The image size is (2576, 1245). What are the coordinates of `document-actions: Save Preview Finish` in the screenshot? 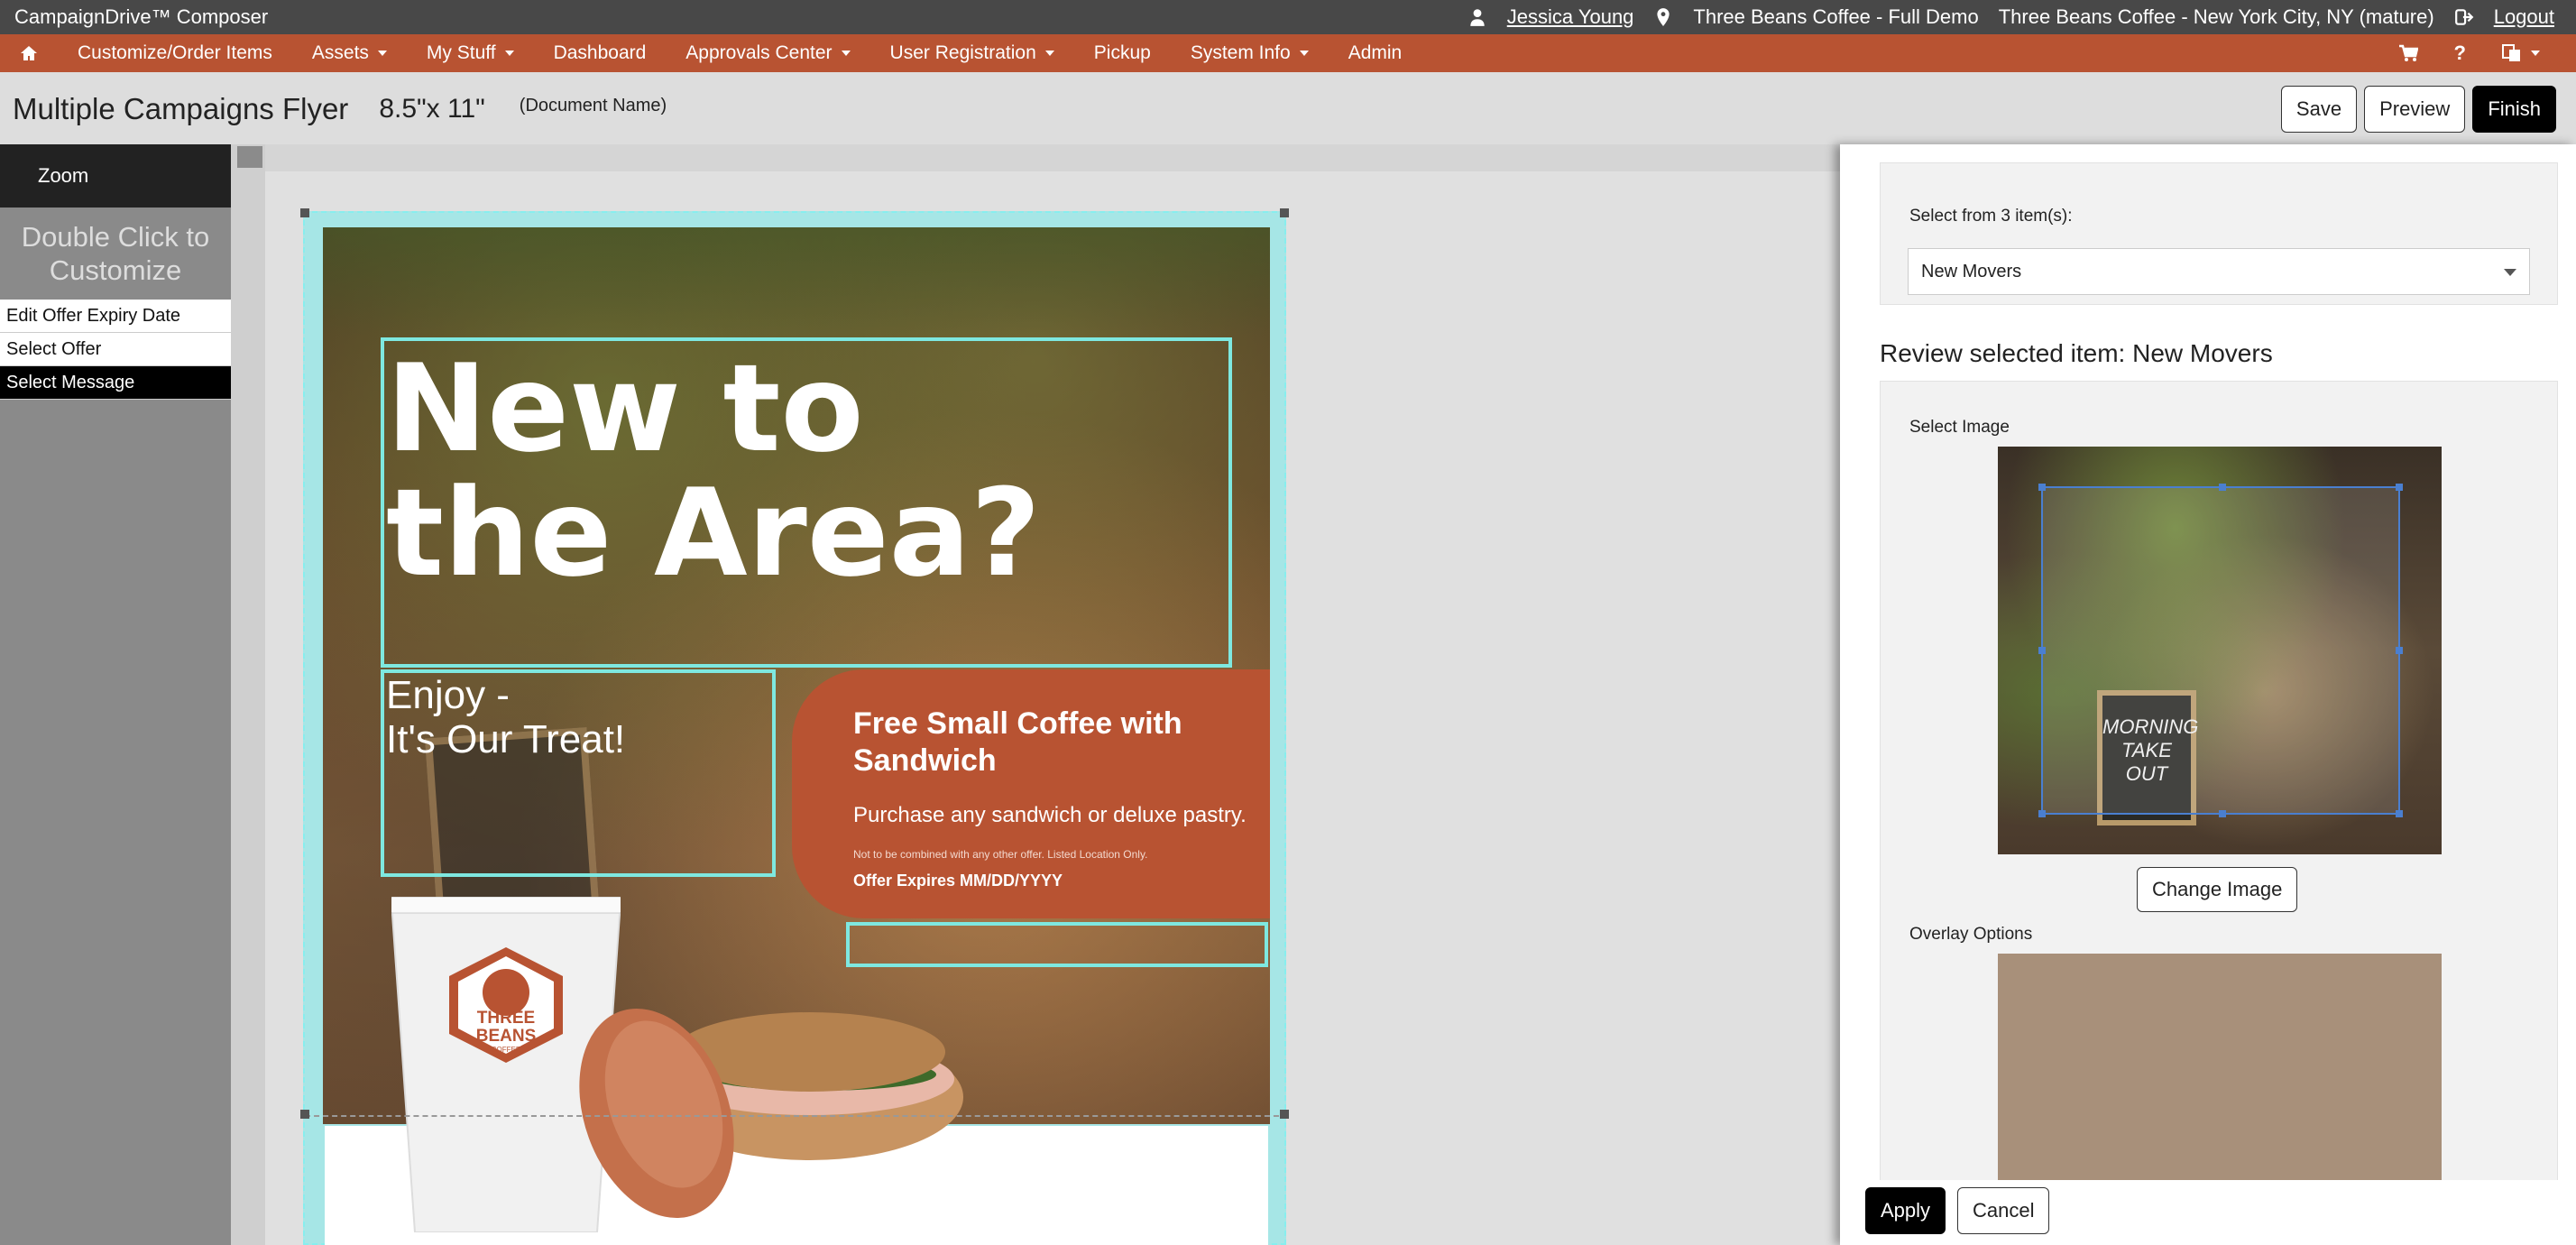 It's located at (2418, 109).